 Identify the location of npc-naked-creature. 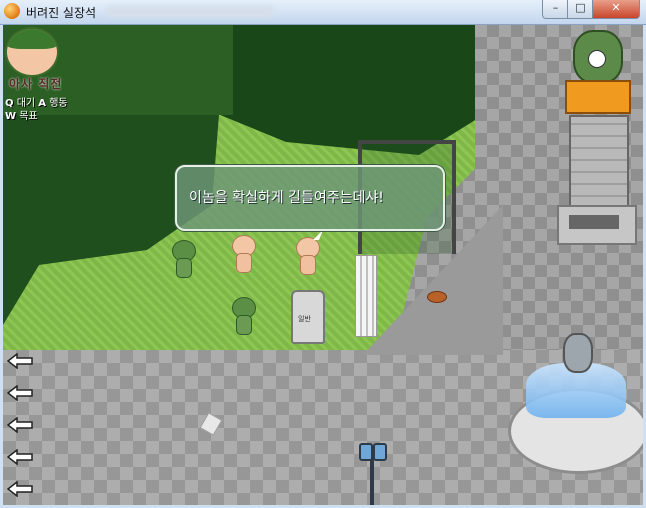
(243, 255).